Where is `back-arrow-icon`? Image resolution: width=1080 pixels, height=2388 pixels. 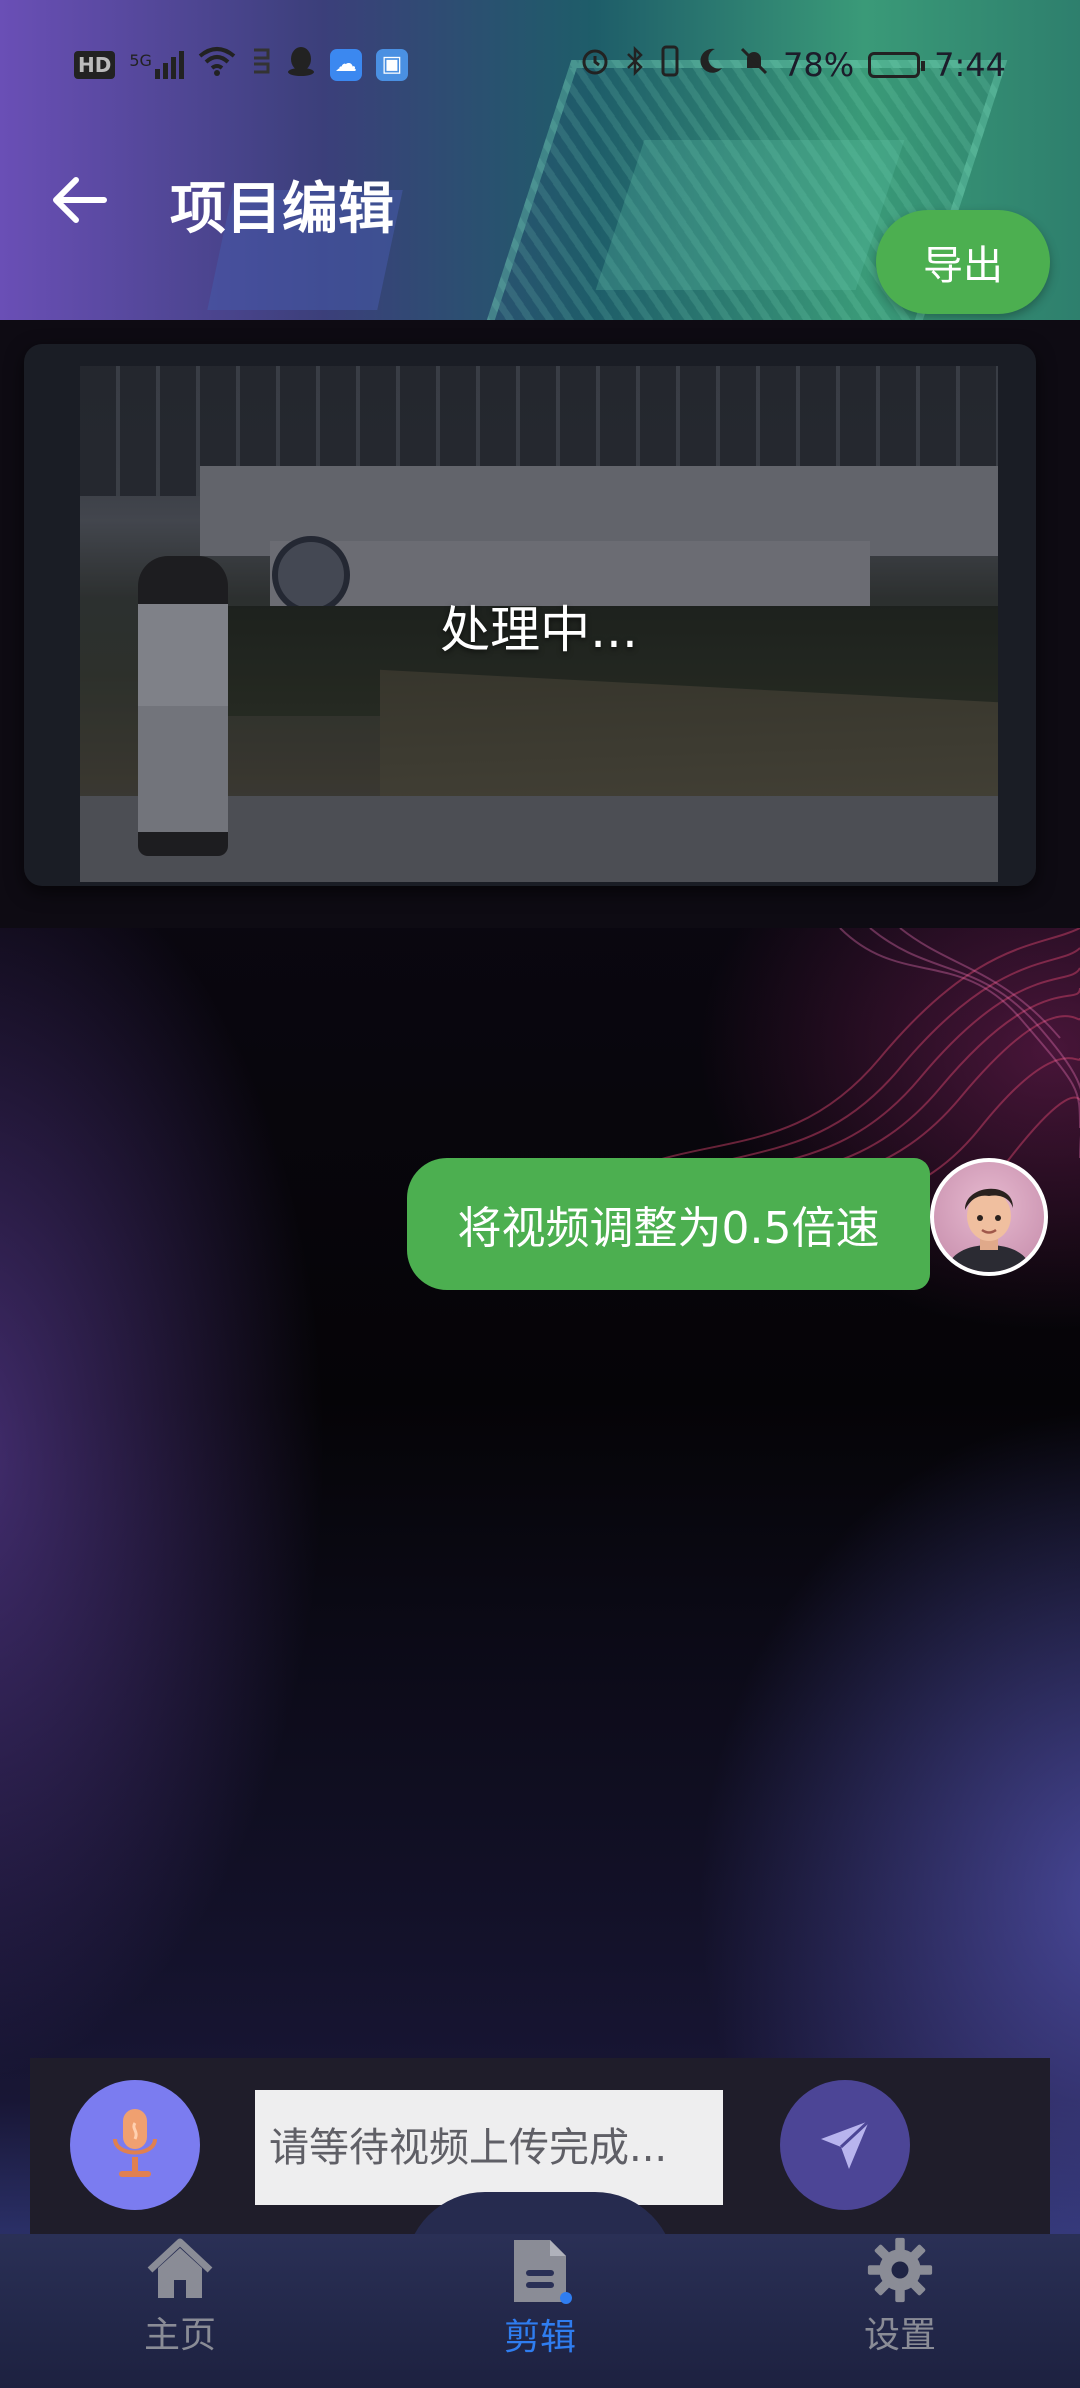
back-arrow-icon is located at coordinates (80, 200).